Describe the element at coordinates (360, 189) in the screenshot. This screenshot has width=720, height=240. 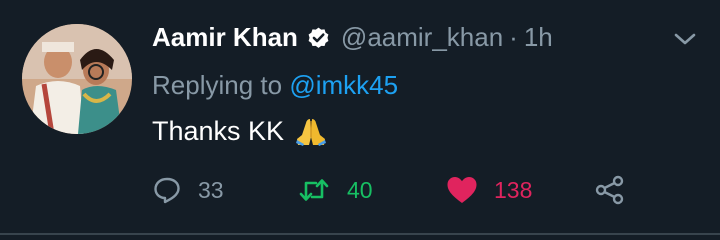
I see `retweet-count: 40` at that location.